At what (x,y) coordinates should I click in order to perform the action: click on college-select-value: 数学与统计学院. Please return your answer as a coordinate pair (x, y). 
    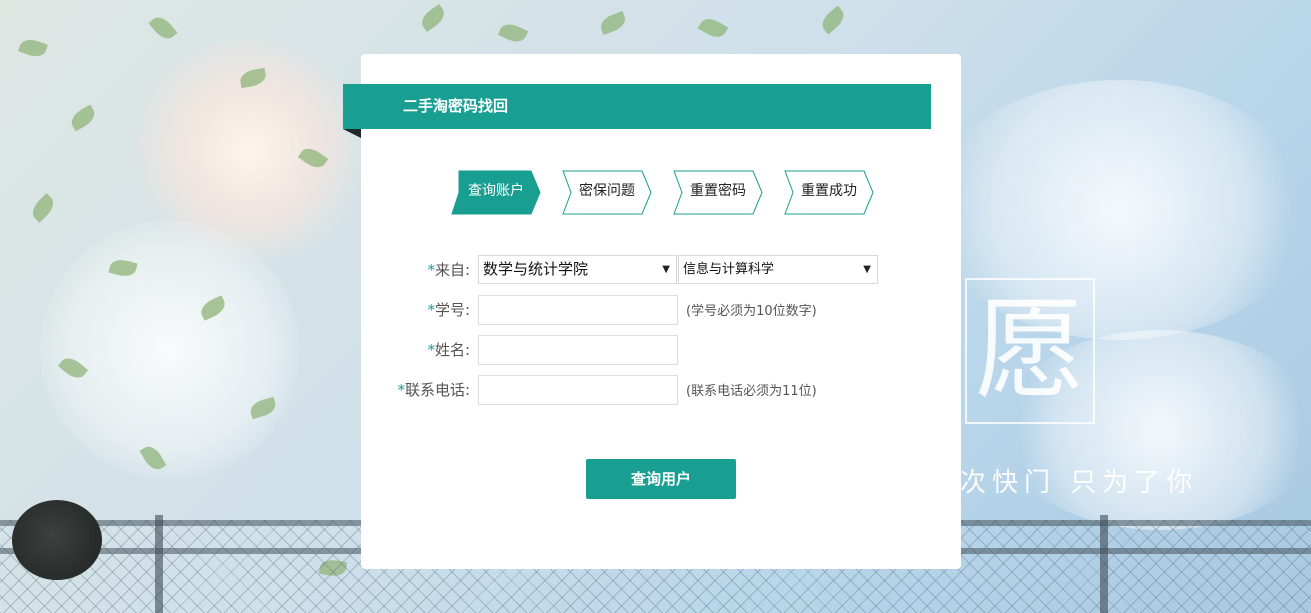
    Looking at the image, I should click on (536, 269).